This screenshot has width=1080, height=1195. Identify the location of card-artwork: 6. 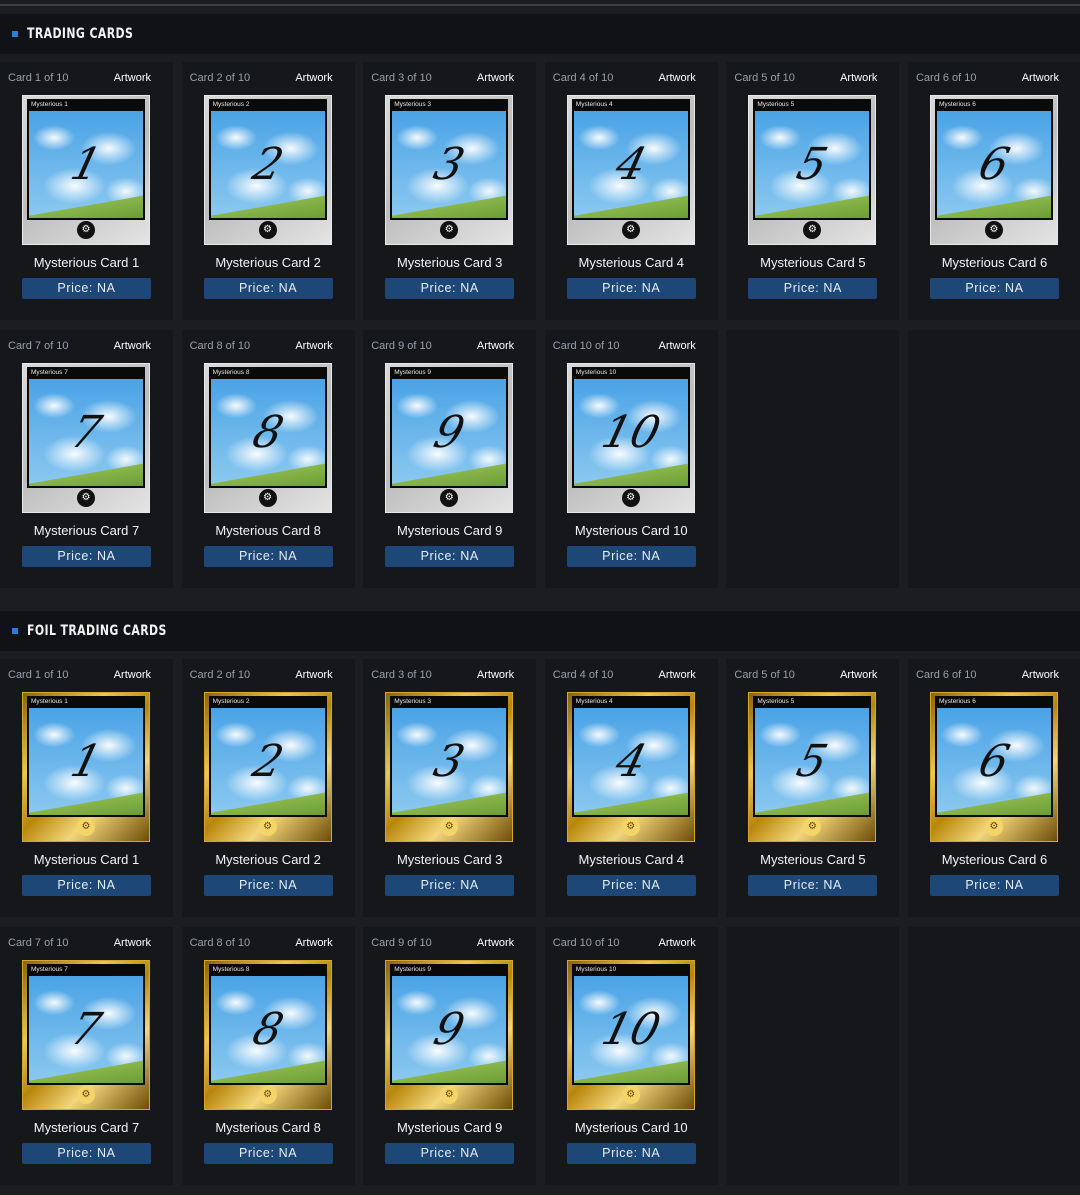
(993, 164).